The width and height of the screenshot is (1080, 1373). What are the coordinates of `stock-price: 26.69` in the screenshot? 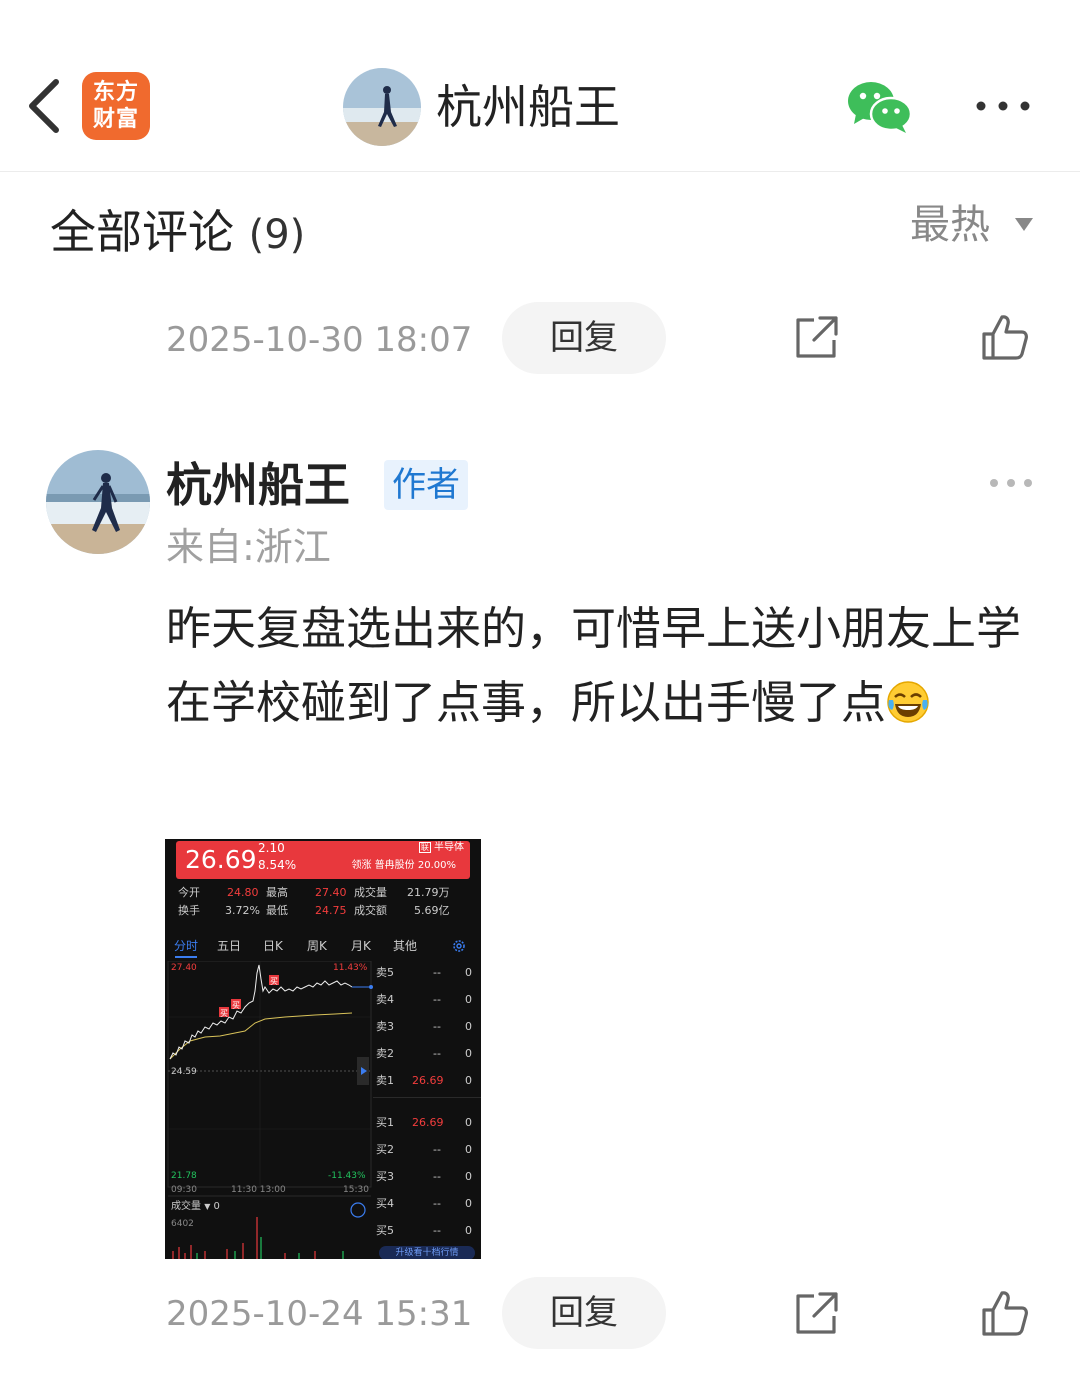 It's located at (221, 859).